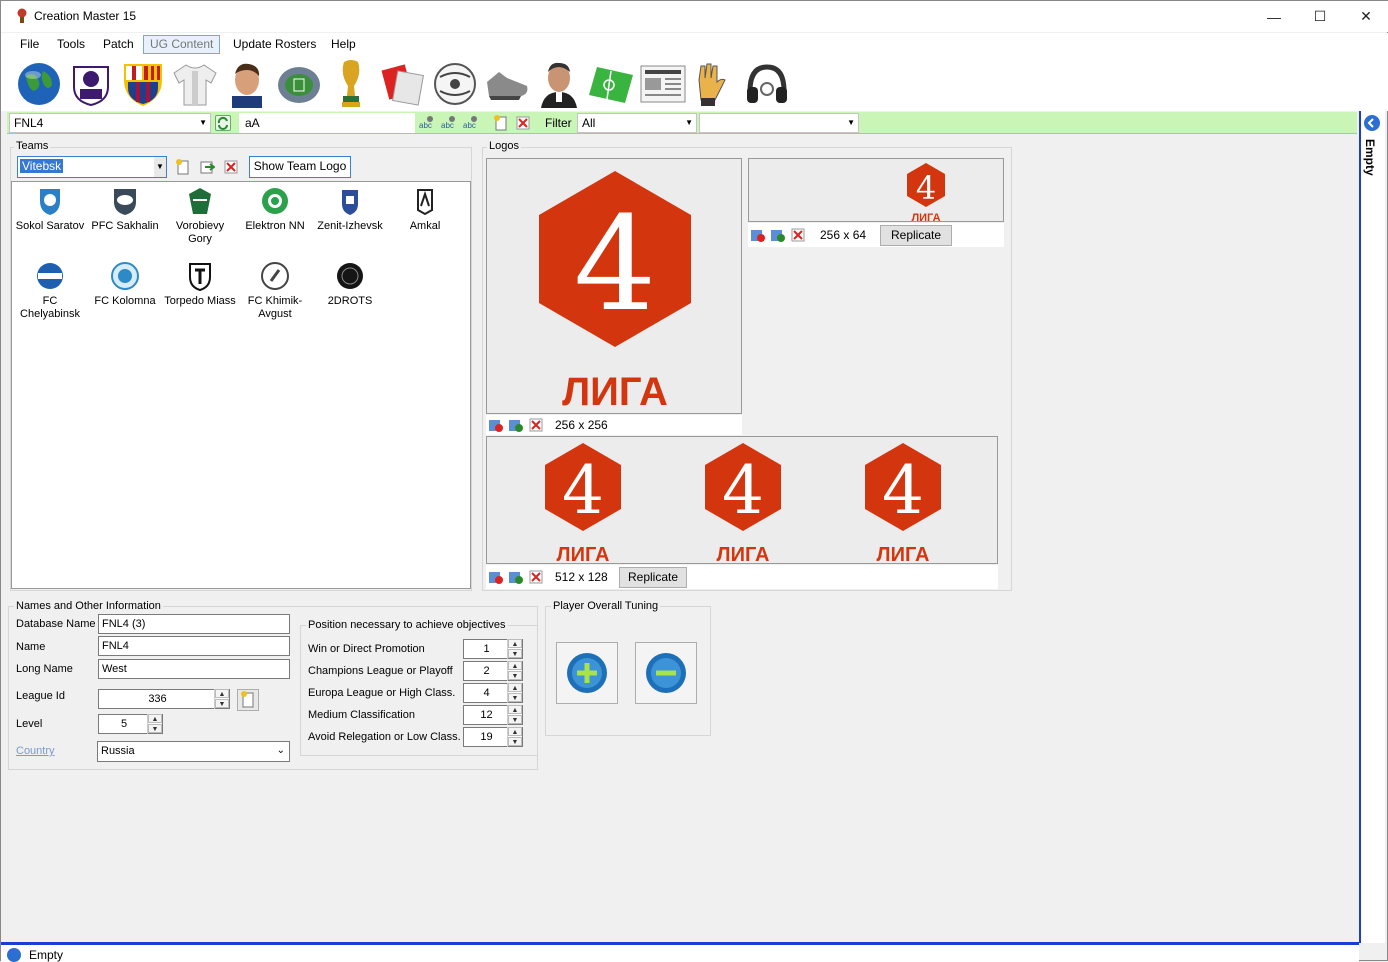 The height and width of the screenshot is (962, 1388). Describe the element at coordinates (143, 84) in the screenshot. I see `barcelona-crest-icon` at that location.